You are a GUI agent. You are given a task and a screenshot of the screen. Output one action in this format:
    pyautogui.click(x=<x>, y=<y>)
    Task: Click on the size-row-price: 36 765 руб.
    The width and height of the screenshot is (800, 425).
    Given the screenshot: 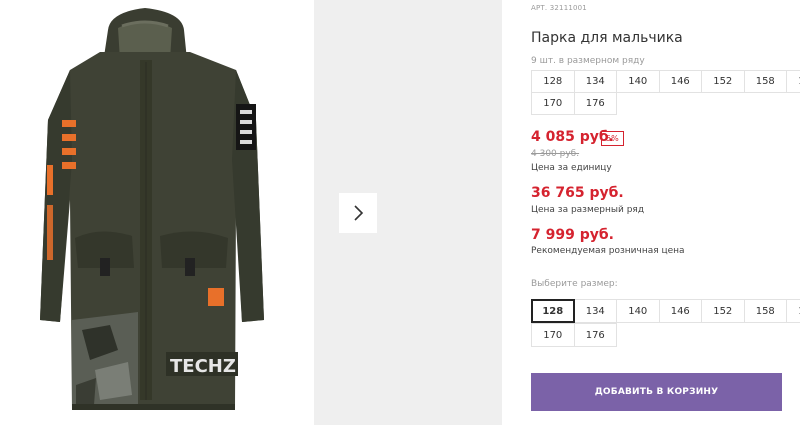 What is the action you would take?
    pyautogui.click(x=577, y=193)
    